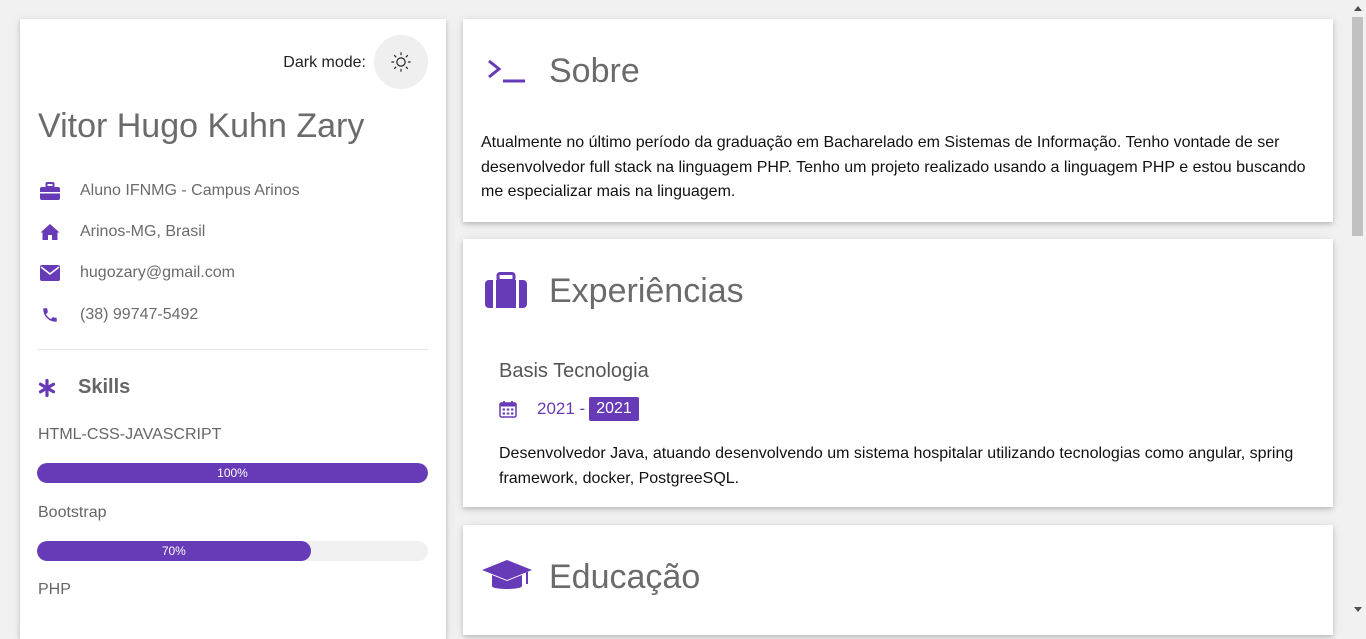 The height and width of the screenshot is (639, 1366). Describe the element at coordinates (614, 409) in the screenshot. I see `experience-end-badge: 2021` at that location.